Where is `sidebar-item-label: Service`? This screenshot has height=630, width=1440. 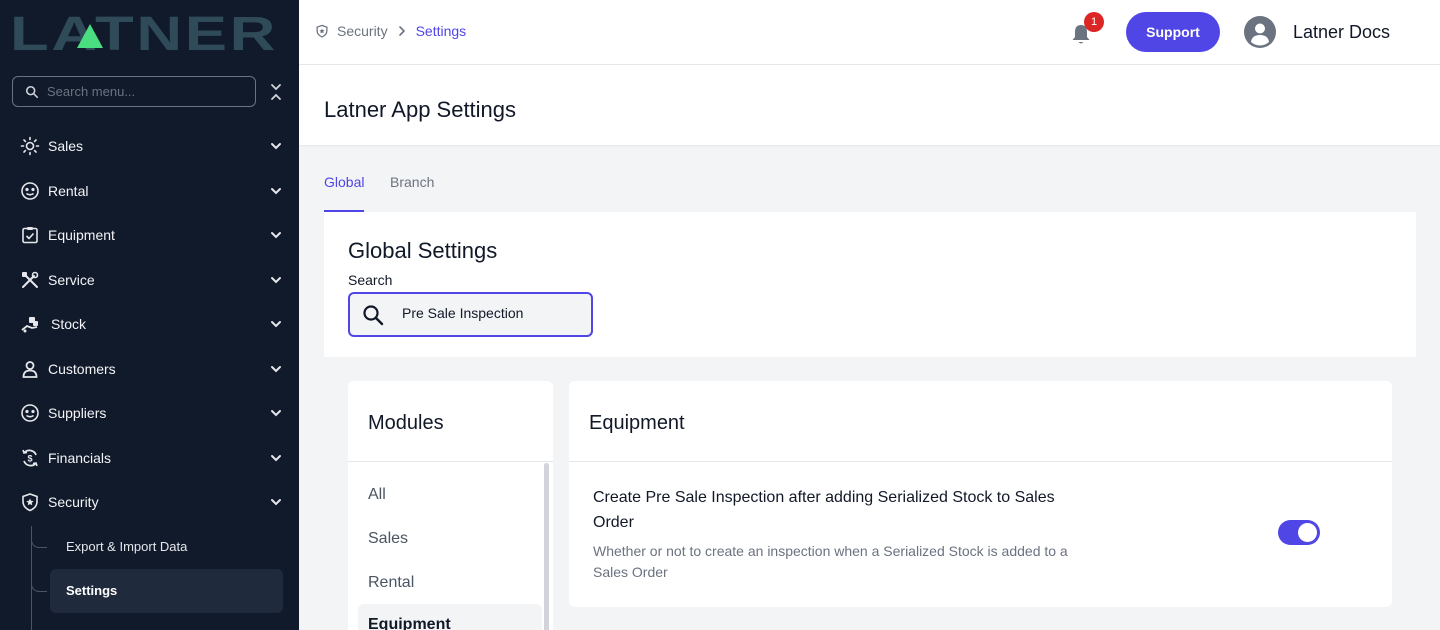
sidebar-item-label: Service is located at coordinates (71, 280).